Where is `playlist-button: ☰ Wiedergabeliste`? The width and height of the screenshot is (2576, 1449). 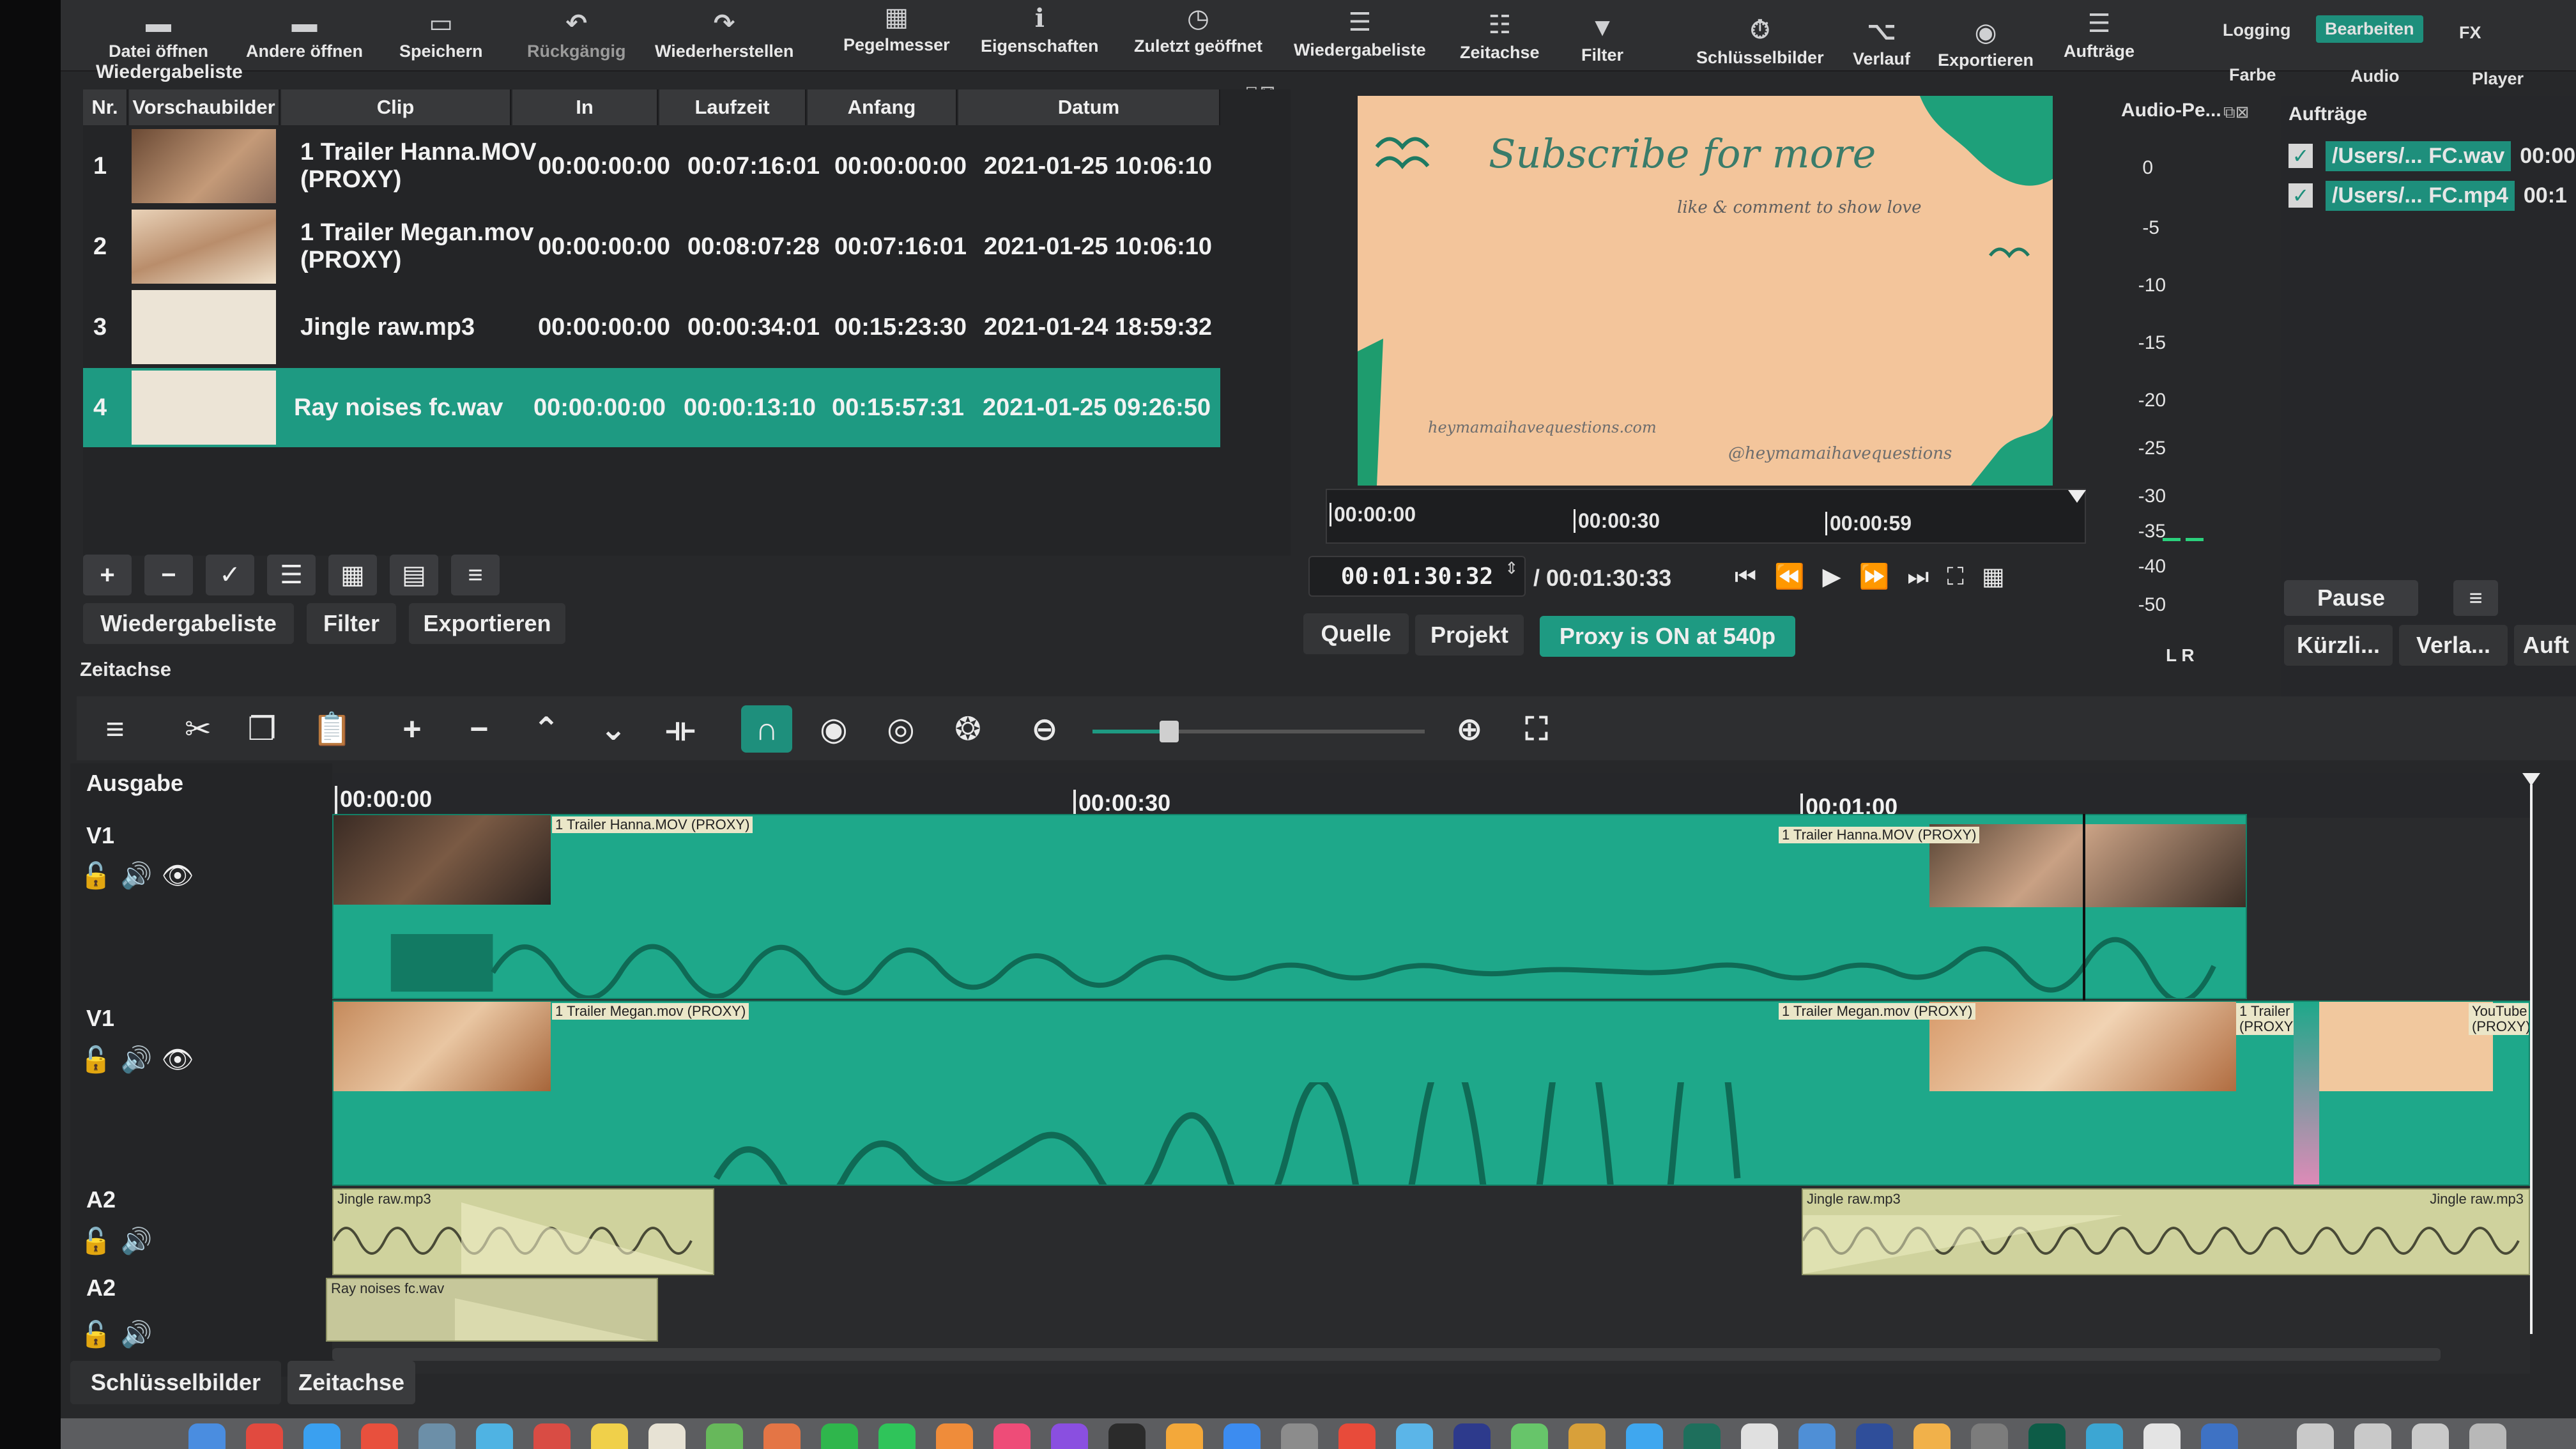 playlist-button: ☰ Wiedergabeliste is located at coordinates (1360, 36).